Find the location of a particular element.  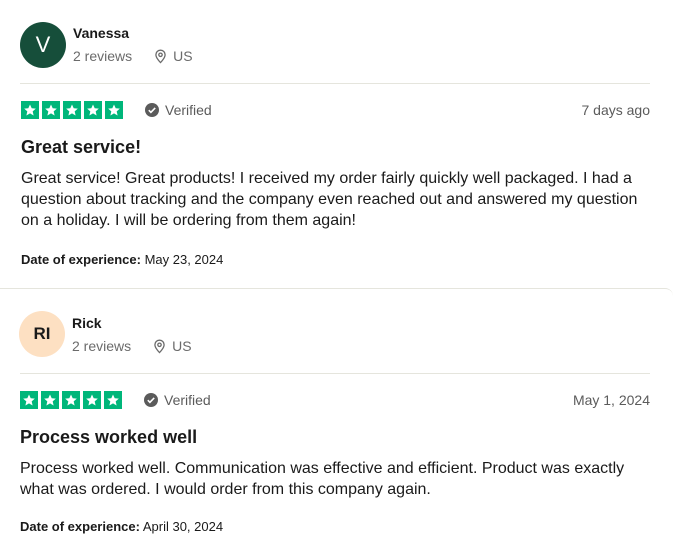

avatar: RI is located at coordinates (42, 334).